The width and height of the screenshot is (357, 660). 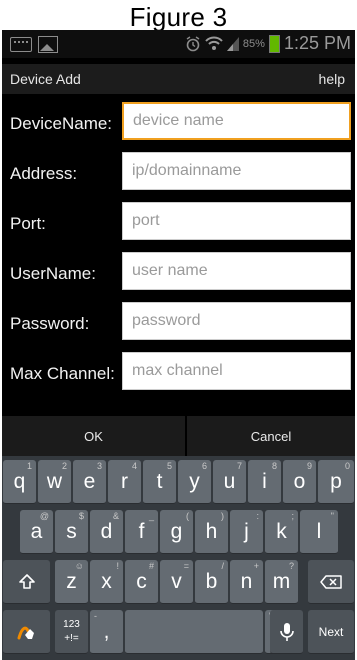 I want to click on battery-icon, so click(x=274, y=43).